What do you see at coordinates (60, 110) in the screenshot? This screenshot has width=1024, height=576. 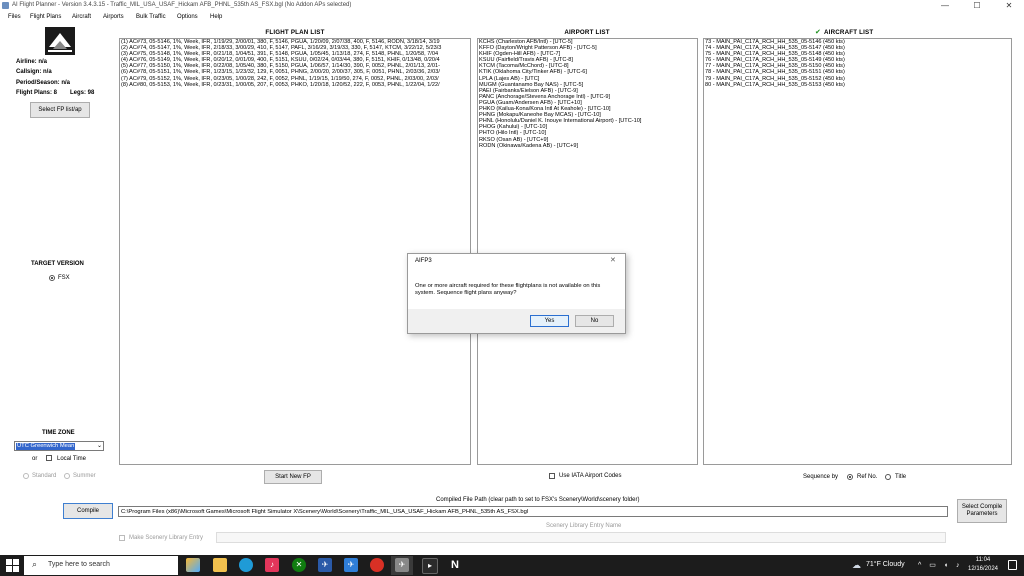 I see `select-fp-list-button: Select FP list/ap` at bounding box center [60, 110].